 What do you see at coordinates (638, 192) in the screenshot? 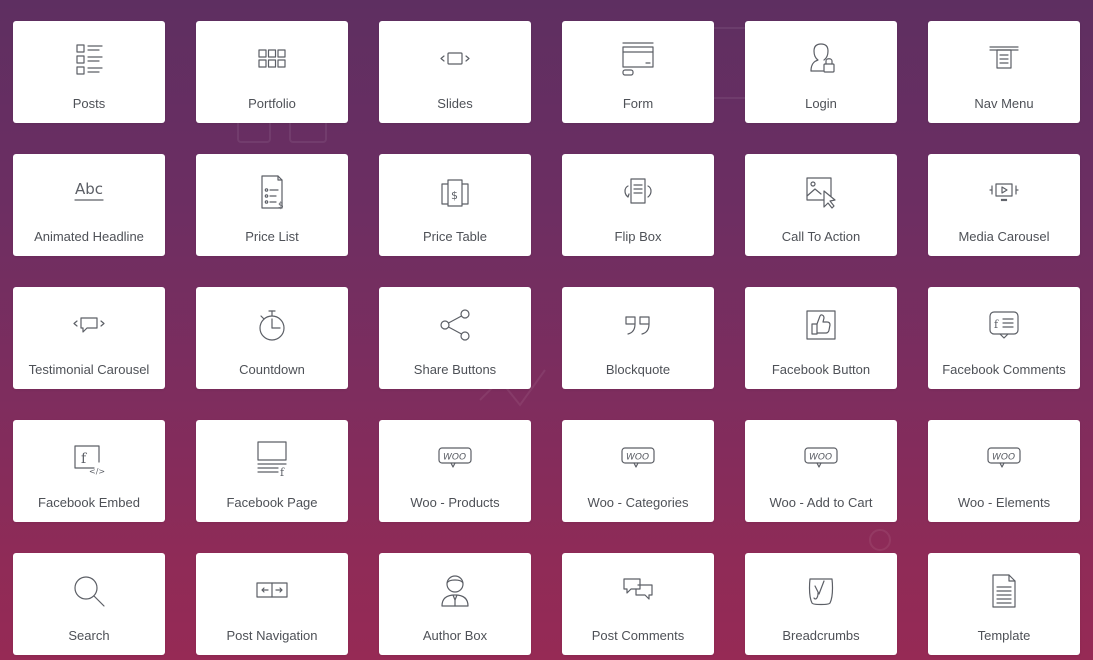
I see `flip-box-icon` at bounding box center [638, 192].